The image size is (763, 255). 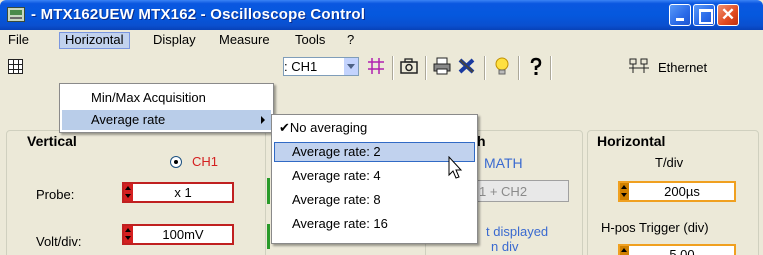 What do you see at coordinates (682, 191) in the screenshot?
I see `tdiv-value: 200µs` at bounding box center [682, 191].